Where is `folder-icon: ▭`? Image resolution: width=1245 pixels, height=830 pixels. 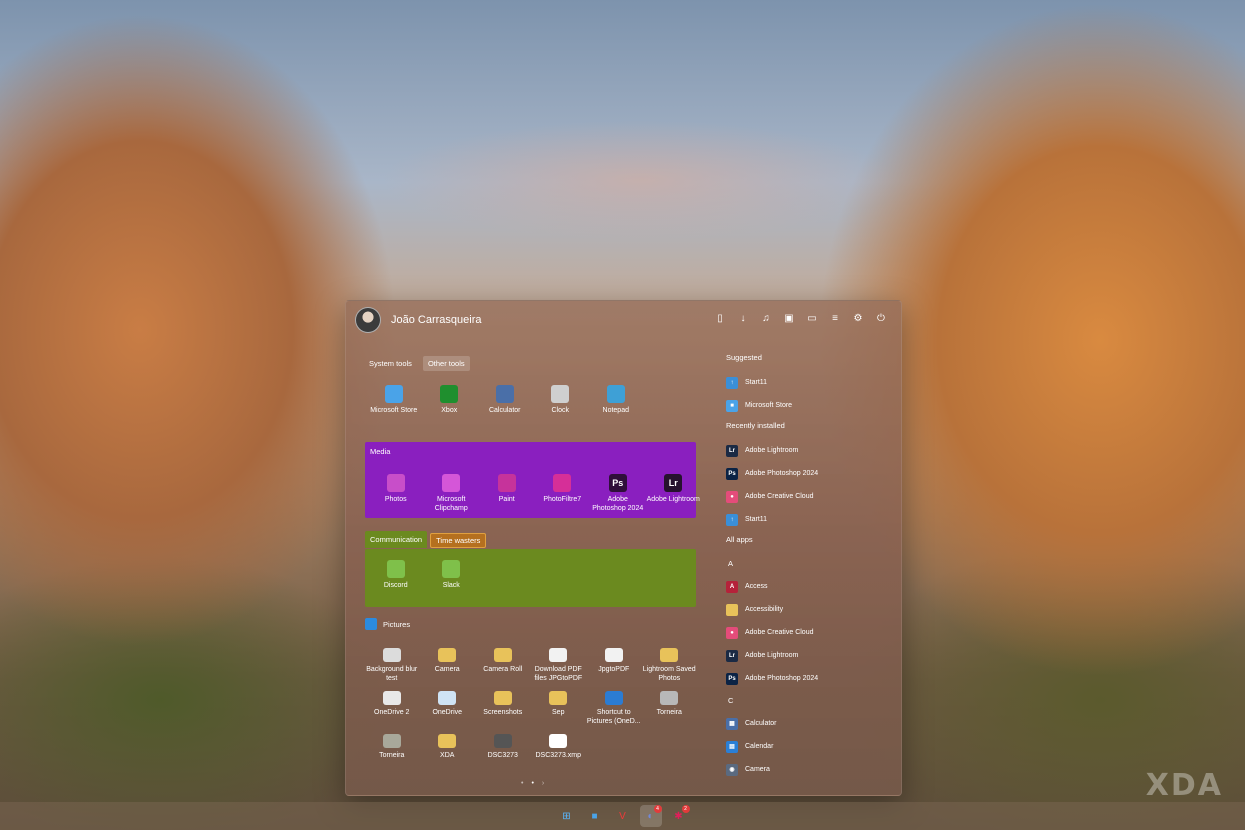
folder-icon: ▭ is located at coordinates (812, 319).